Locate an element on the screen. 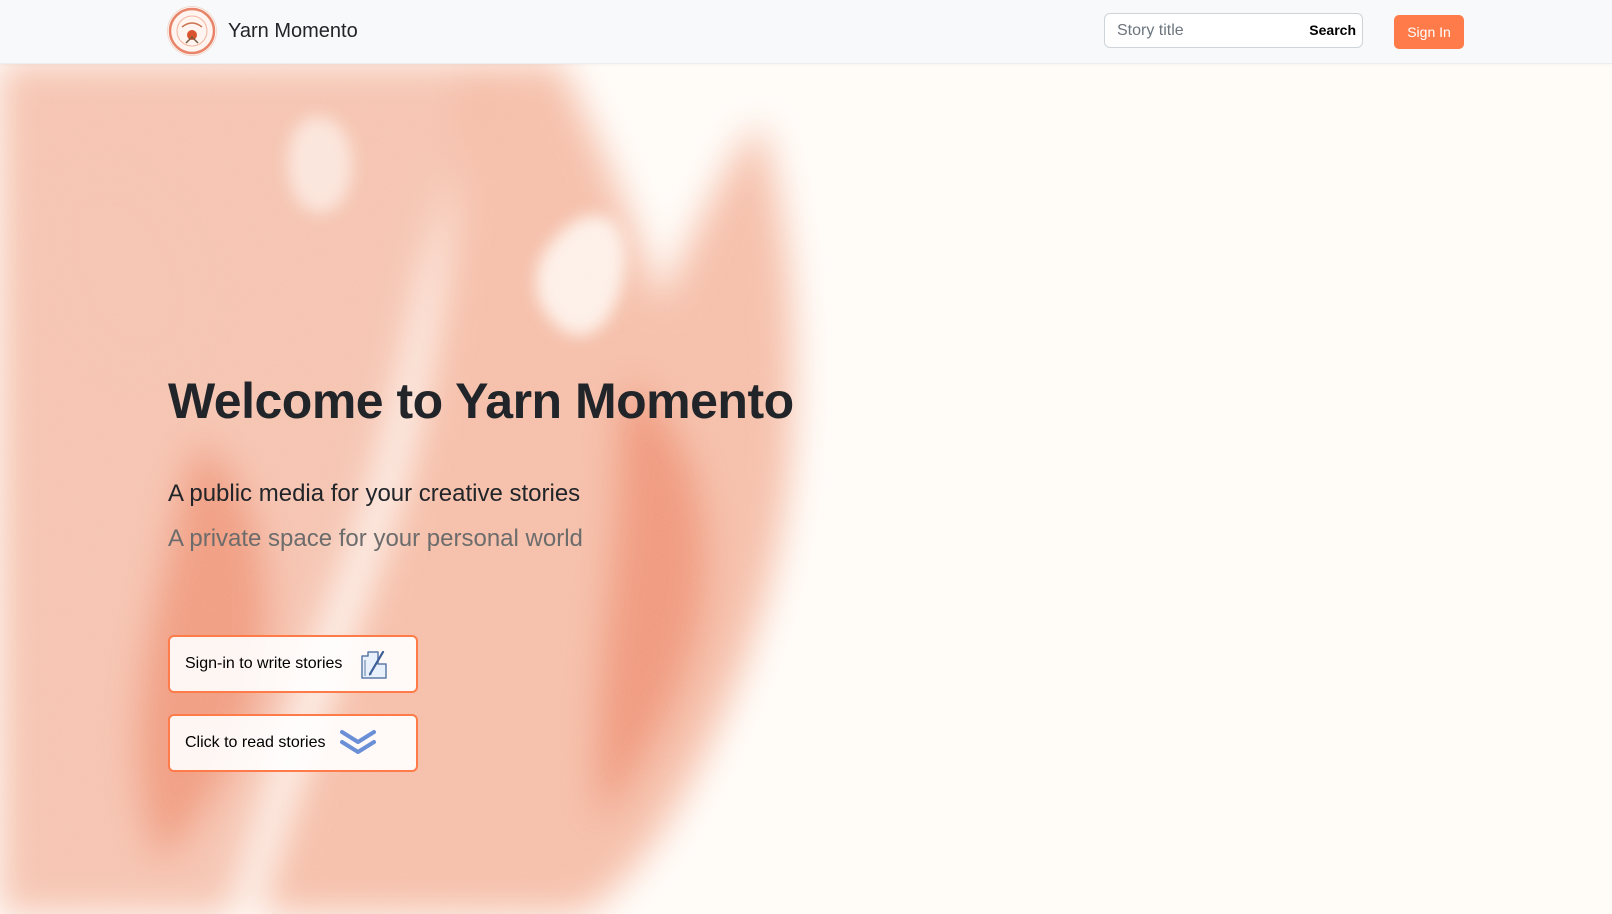 The width and height of the screenshot is (1612, 914). double-chevron-down-icon is located at coordinates (357, 743).